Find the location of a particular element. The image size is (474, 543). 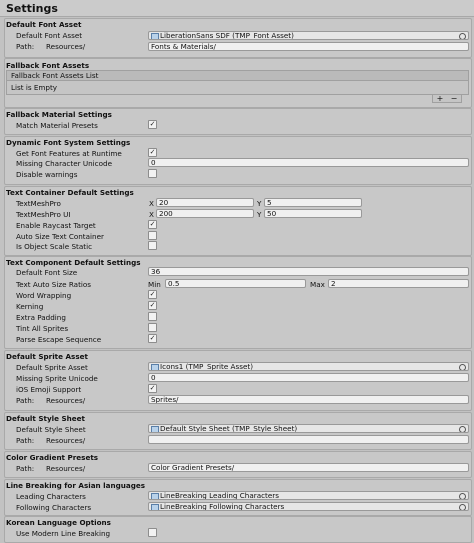

sprite-path-prefix: Resources/ is located at coordinates (66, 400).